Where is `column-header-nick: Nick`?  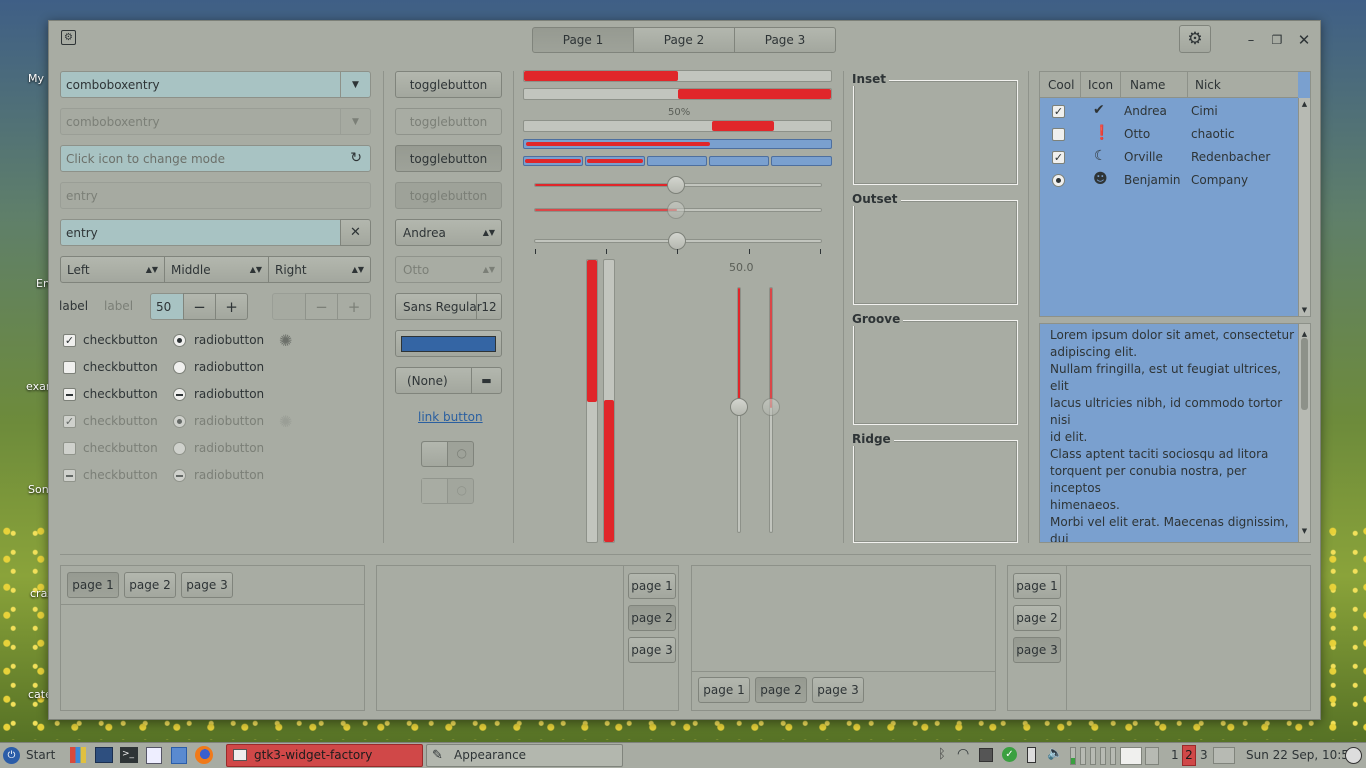
column-header-nick: Nick is located at coordinates (1208, 85).